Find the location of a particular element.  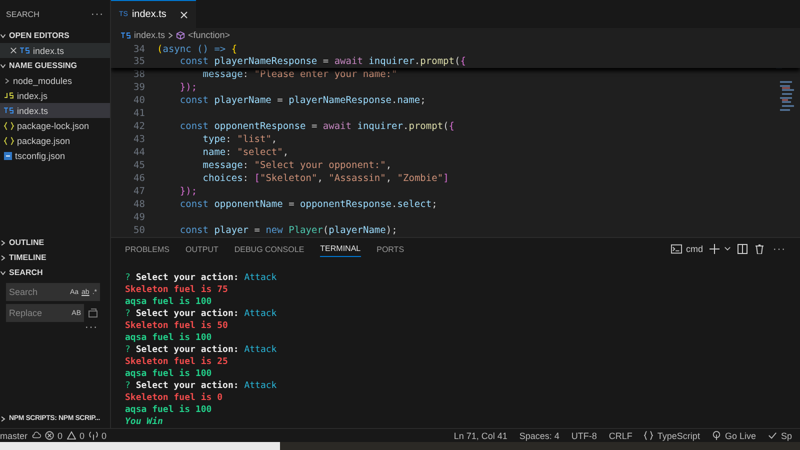

code-line: choices: ["Skeleton", "Assassin", "Zombie"] is located at coordinates (325, 178).